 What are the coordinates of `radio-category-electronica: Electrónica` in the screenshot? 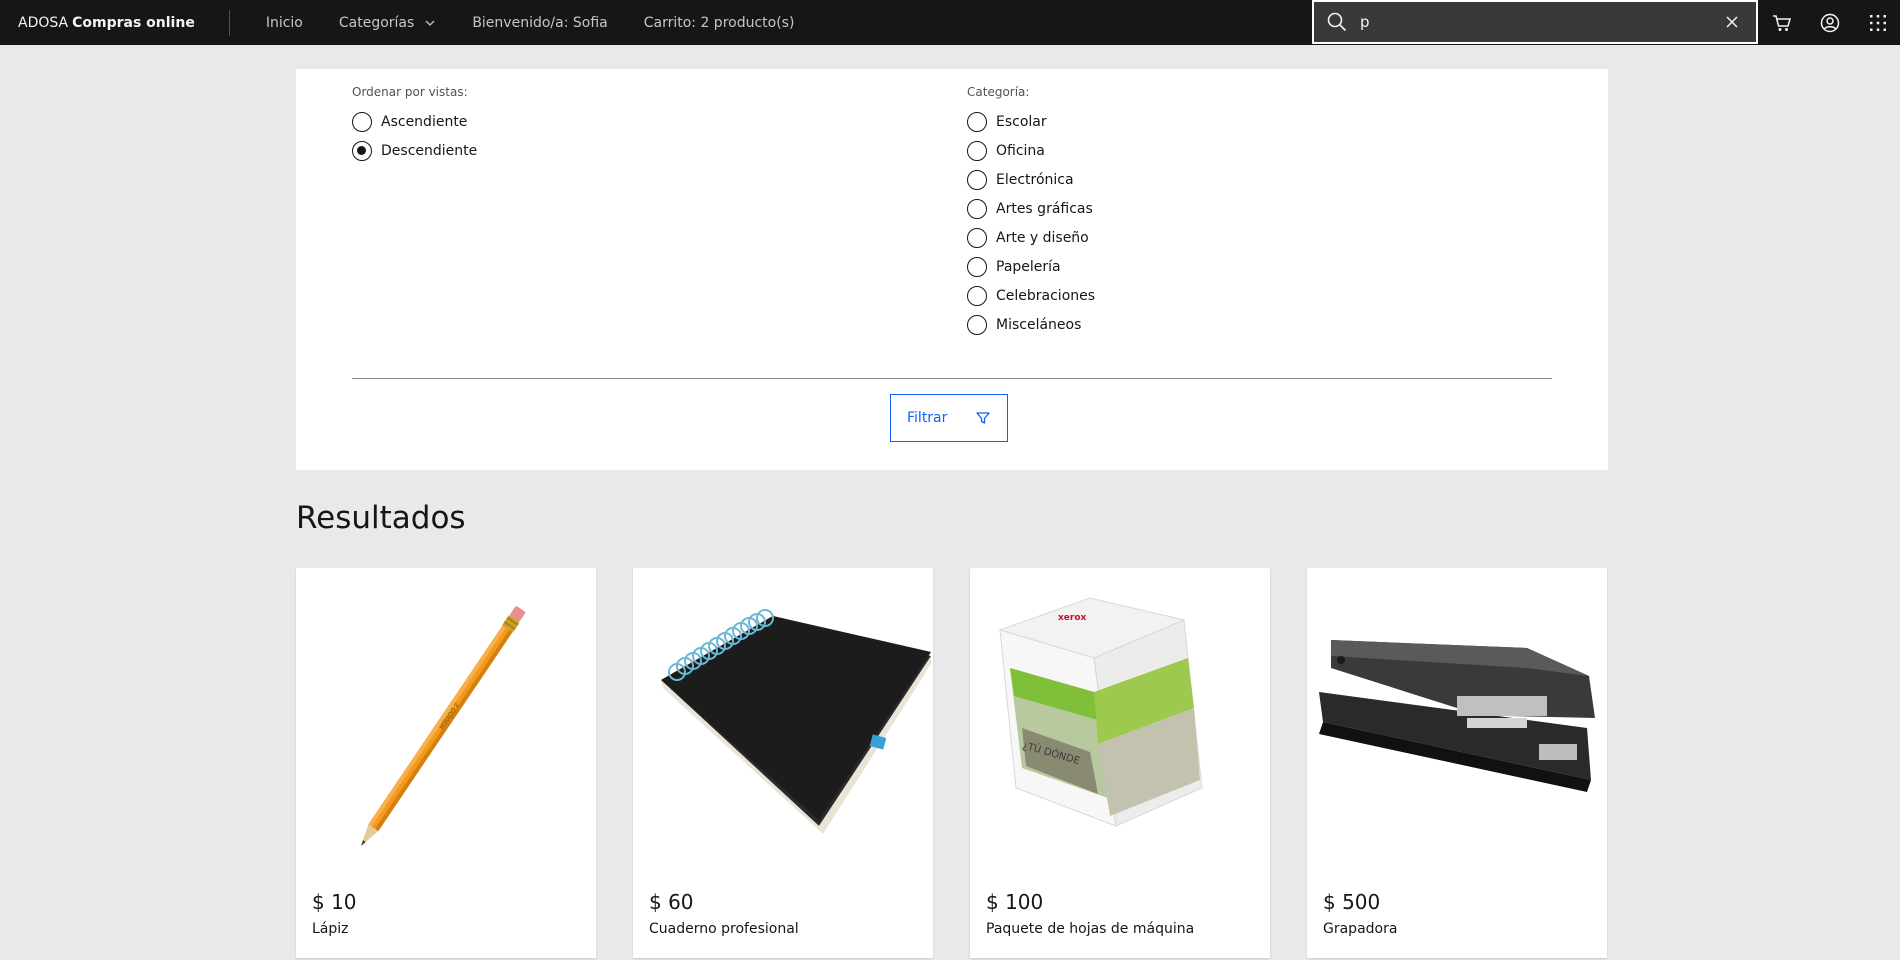 It's located at (1031, 179).